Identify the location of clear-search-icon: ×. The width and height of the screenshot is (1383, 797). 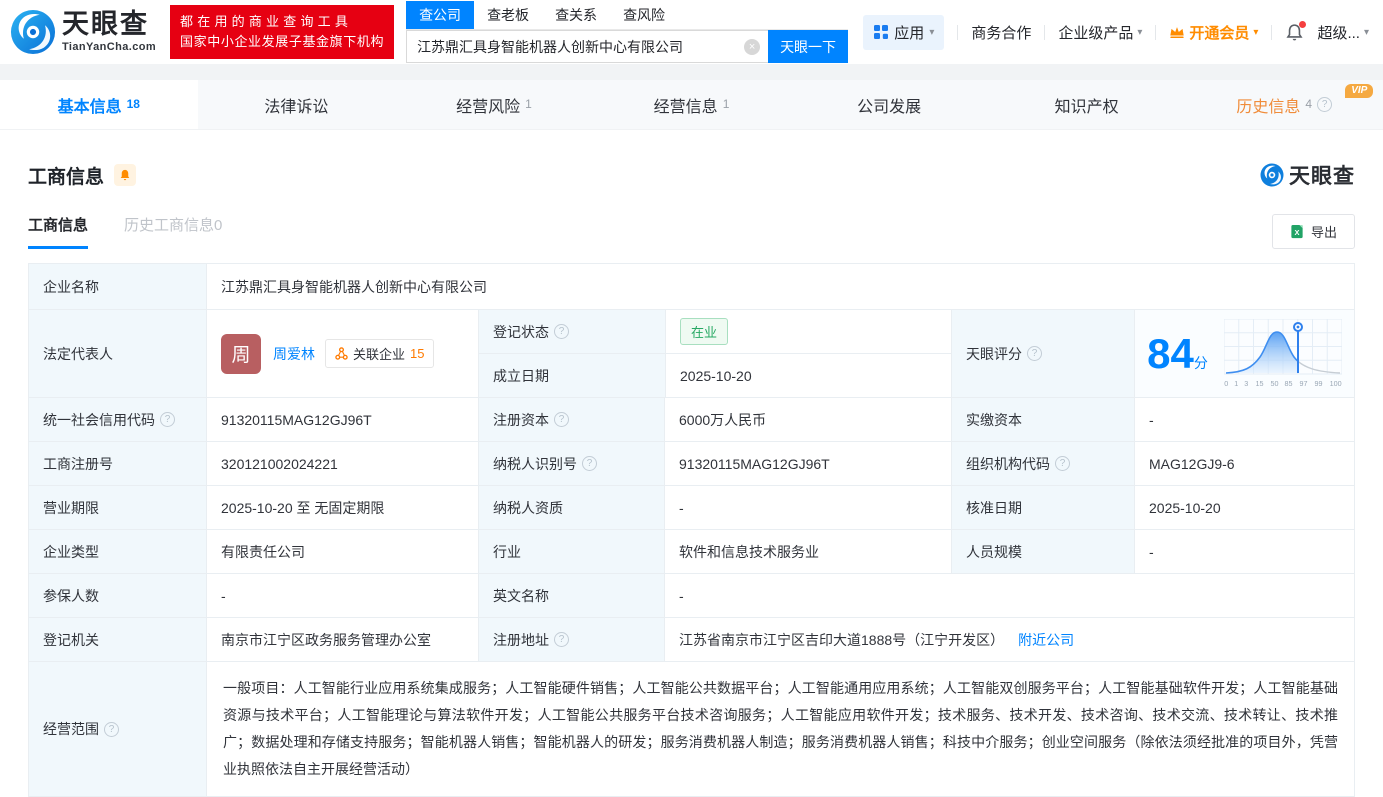
(752, 46).